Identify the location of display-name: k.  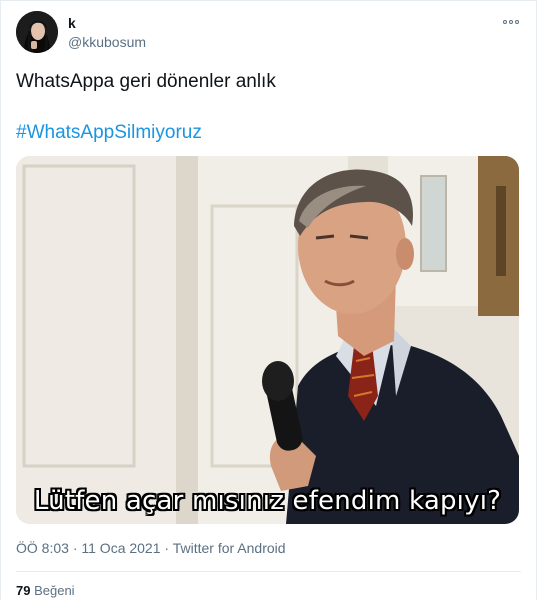
(107, 23).